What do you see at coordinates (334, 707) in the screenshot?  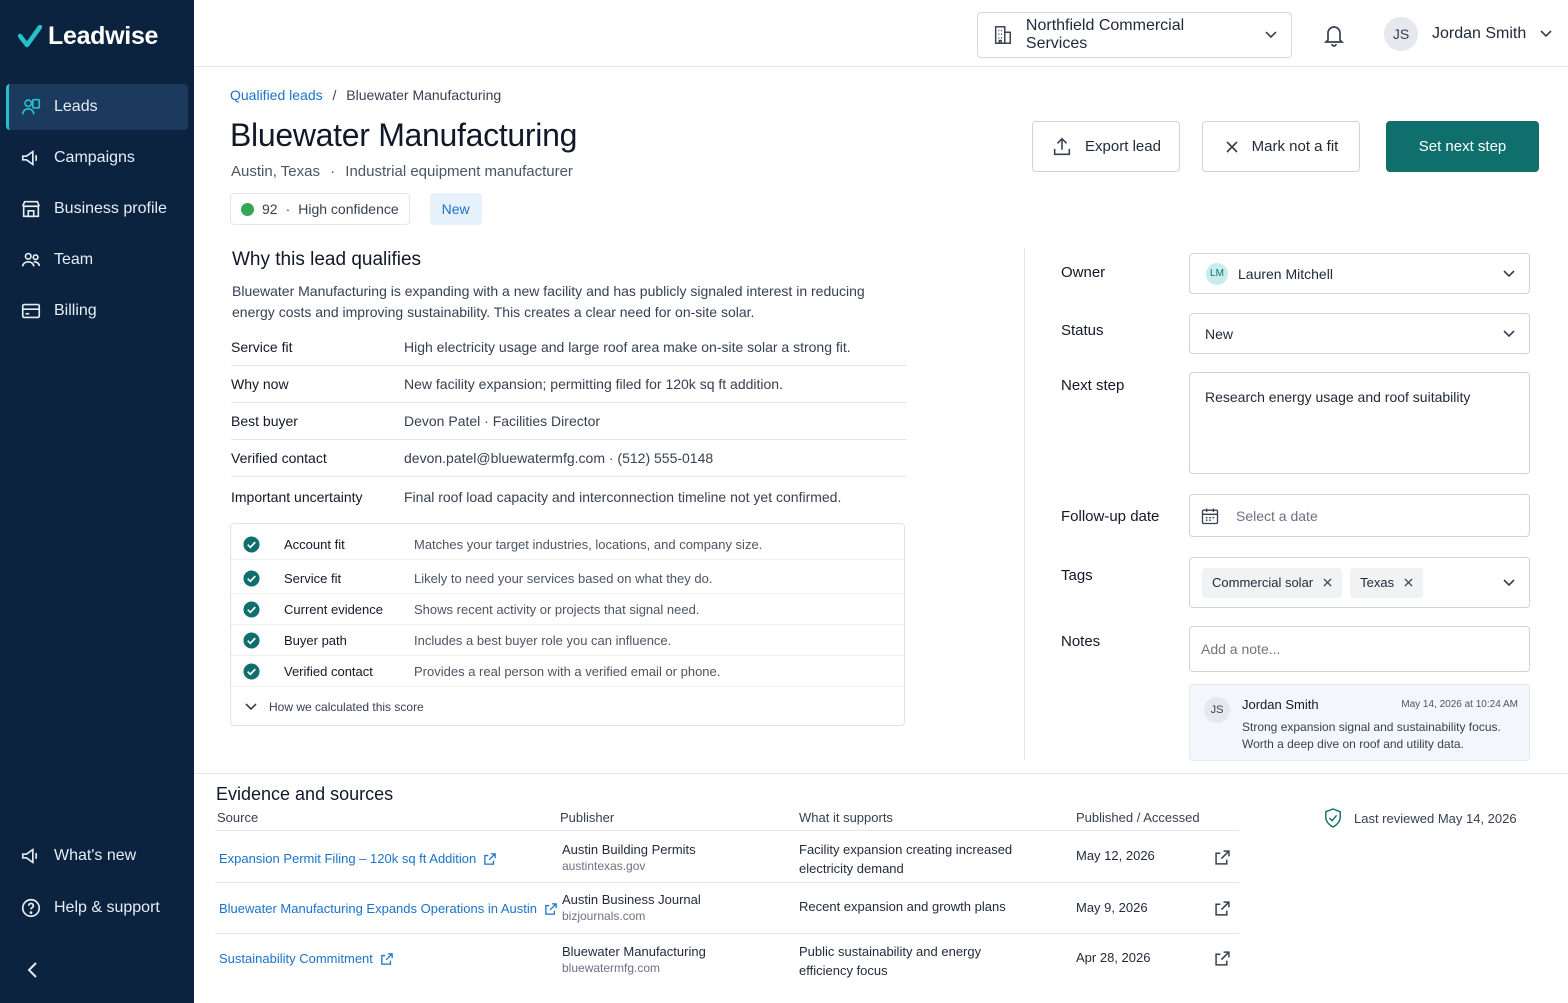 I see `score-calculation-toggle: How we calculated this score` at bounding box center [334, 707].